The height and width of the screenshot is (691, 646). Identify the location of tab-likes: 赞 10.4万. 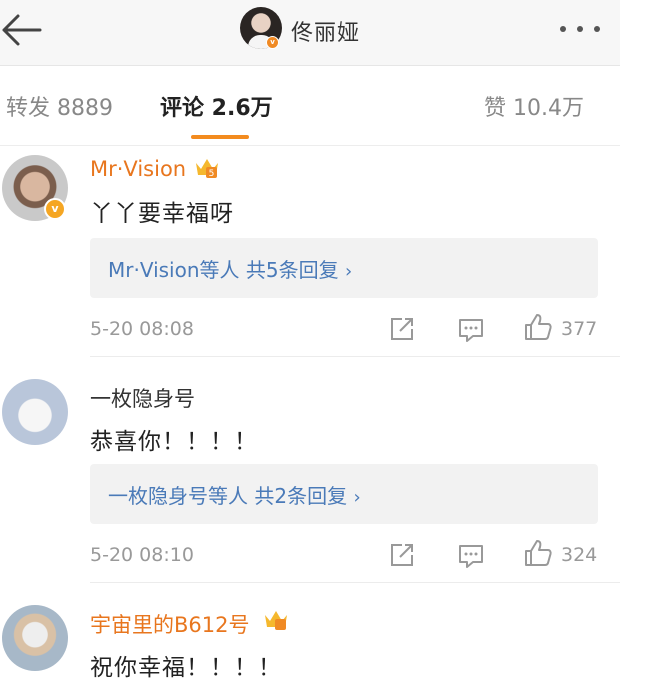
(534, 106).